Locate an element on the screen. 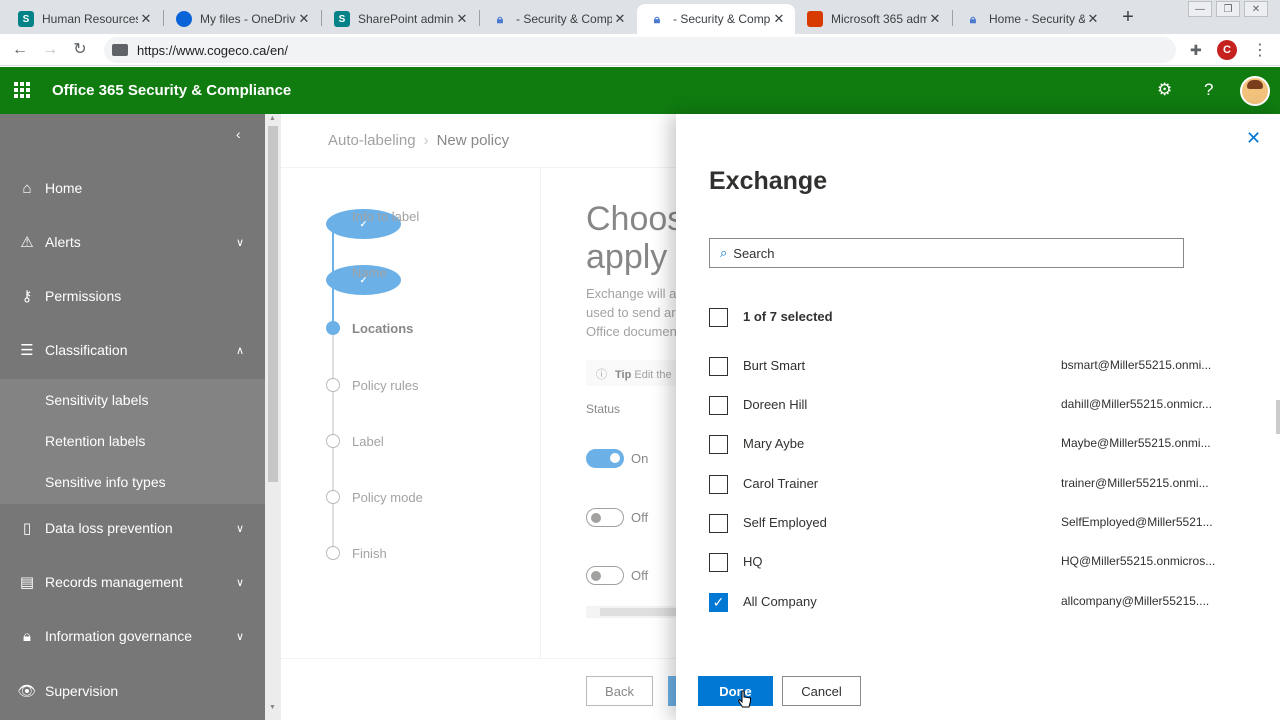  recipient-name: Self Employed is located at coordinates (785, 522).